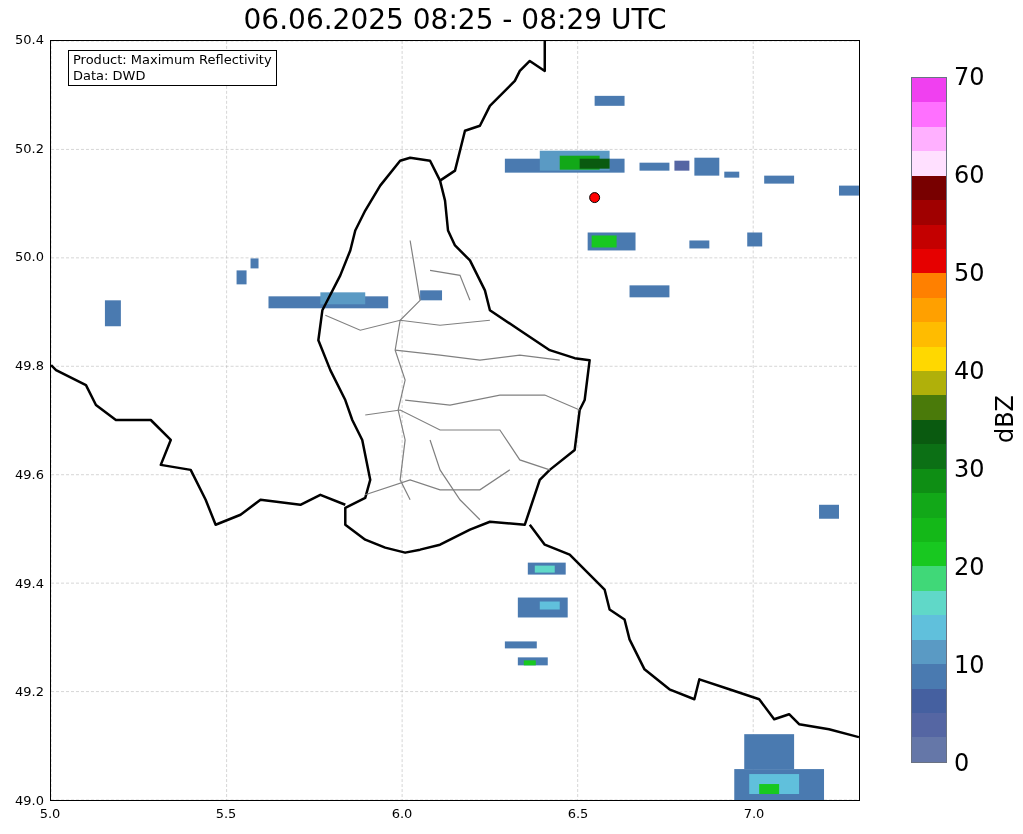 The image size is (1023, 834). I want to click on y-tick-label: 50.4, so click(29, 40).